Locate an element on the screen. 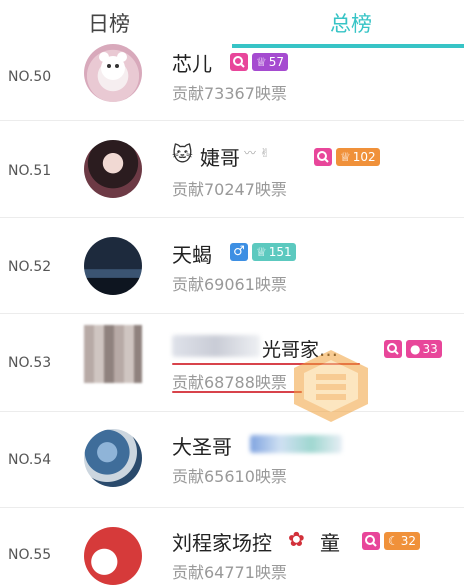 Image resolution: width=464 pixels, height=585 pixels. rank-label: NO.55 is located at coordinates (30, 555).